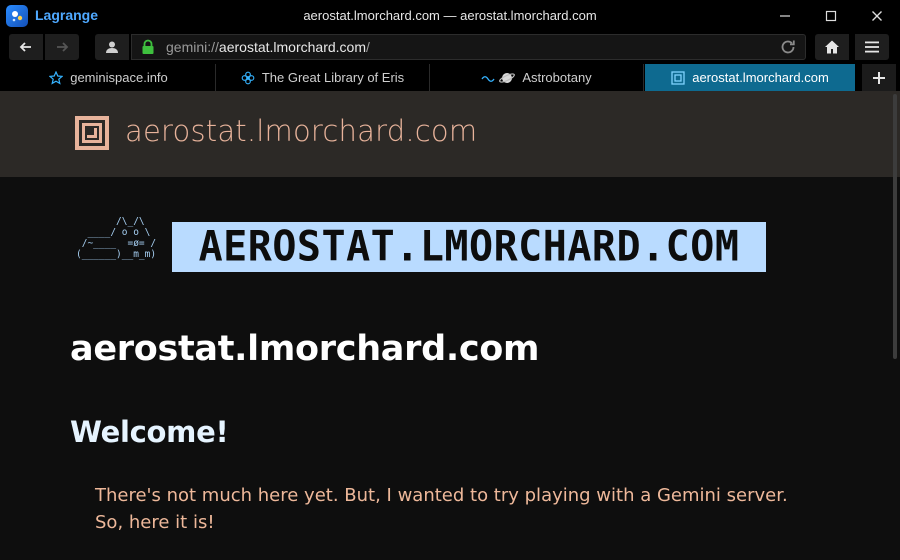 The width and height of the screenshot is (900, 560). Describe the element at coordinates (760, 77) in the screenshot. I see `tab-label: aerostat.lmorchard.com` at that location.